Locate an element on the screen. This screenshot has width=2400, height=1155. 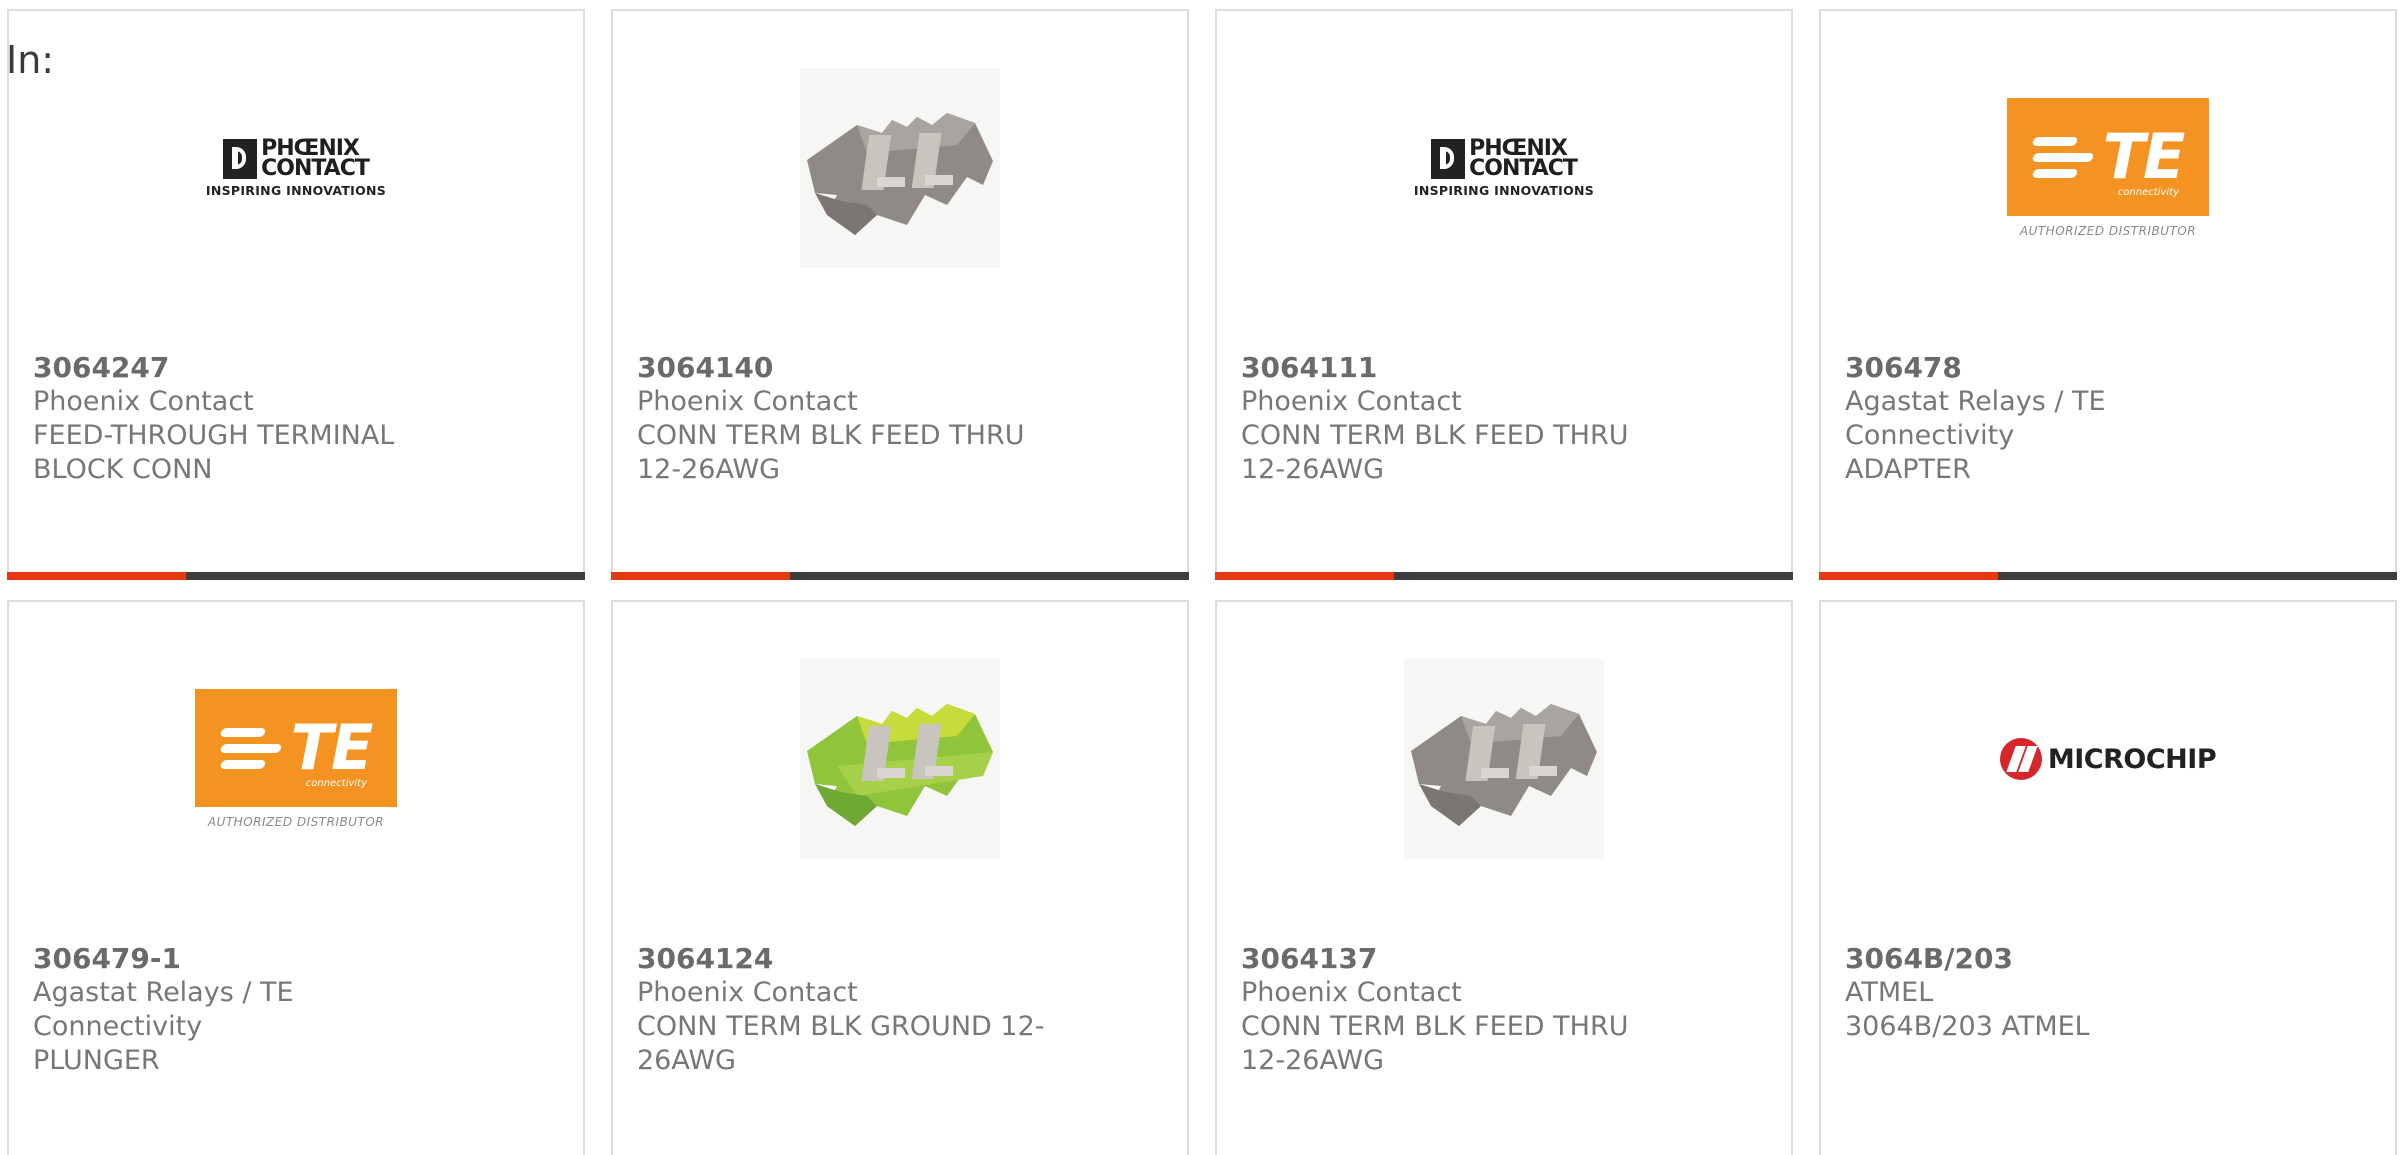
description: ADAPTER is located at coordinates (1908, 469).